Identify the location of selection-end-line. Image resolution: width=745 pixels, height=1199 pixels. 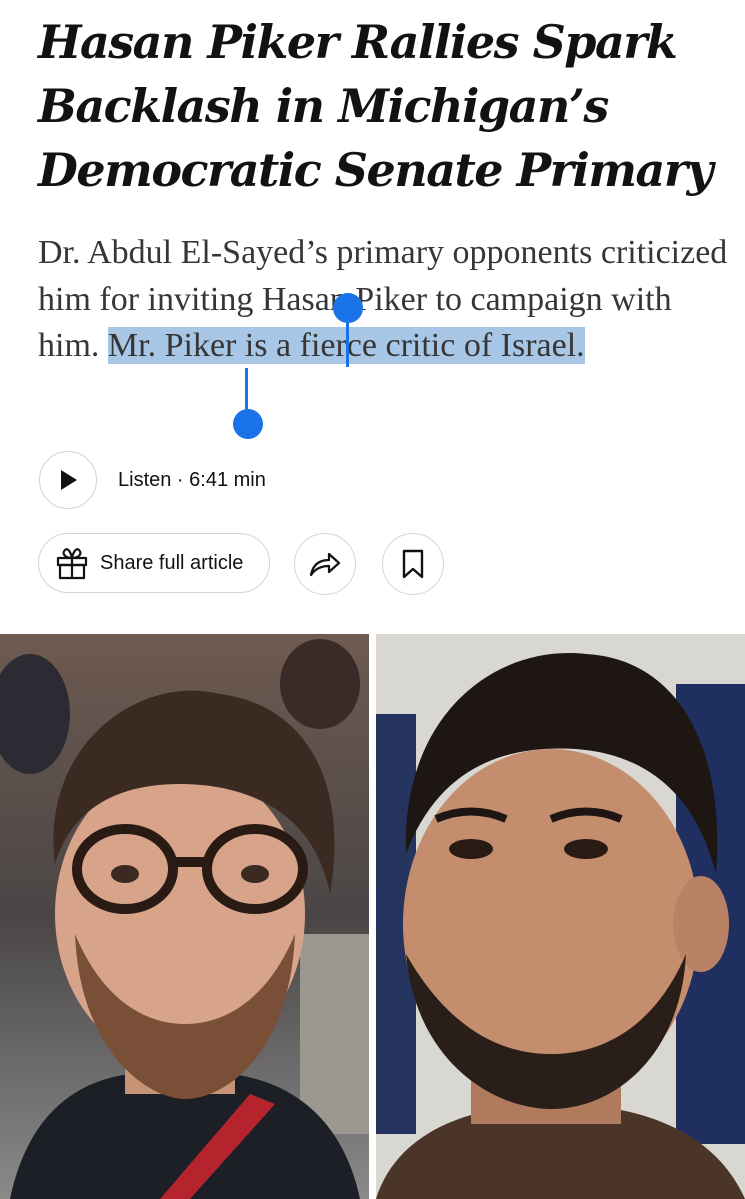
(246, 390).